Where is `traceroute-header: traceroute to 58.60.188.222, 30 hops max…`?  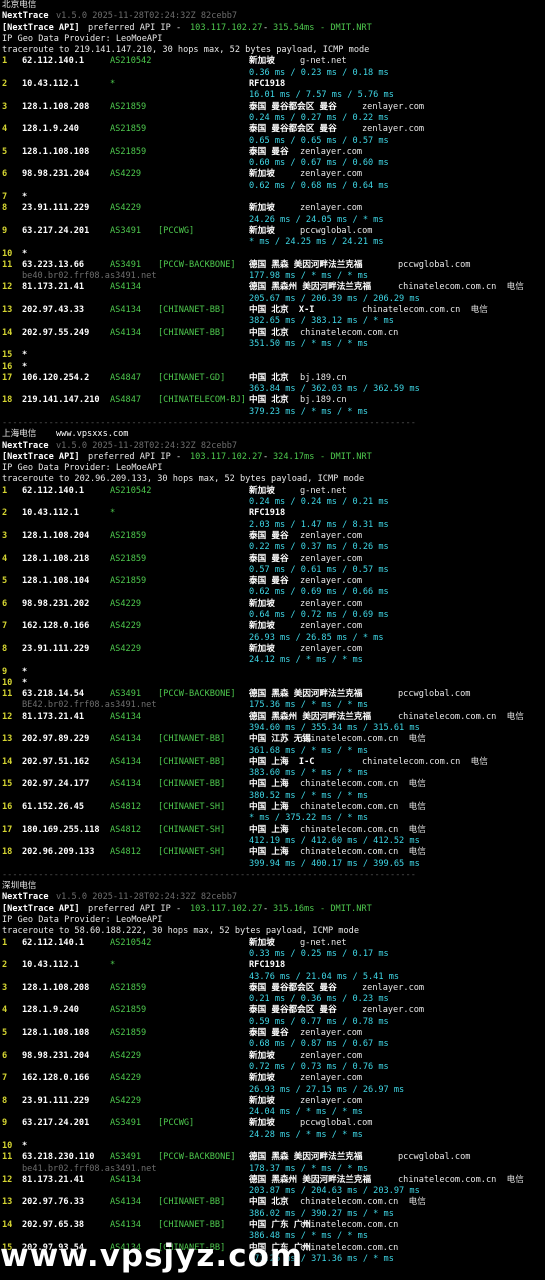
traceroute-header: traceroute to 58.60.188.222, 30 hops max… is located at coordinates (180, 931).